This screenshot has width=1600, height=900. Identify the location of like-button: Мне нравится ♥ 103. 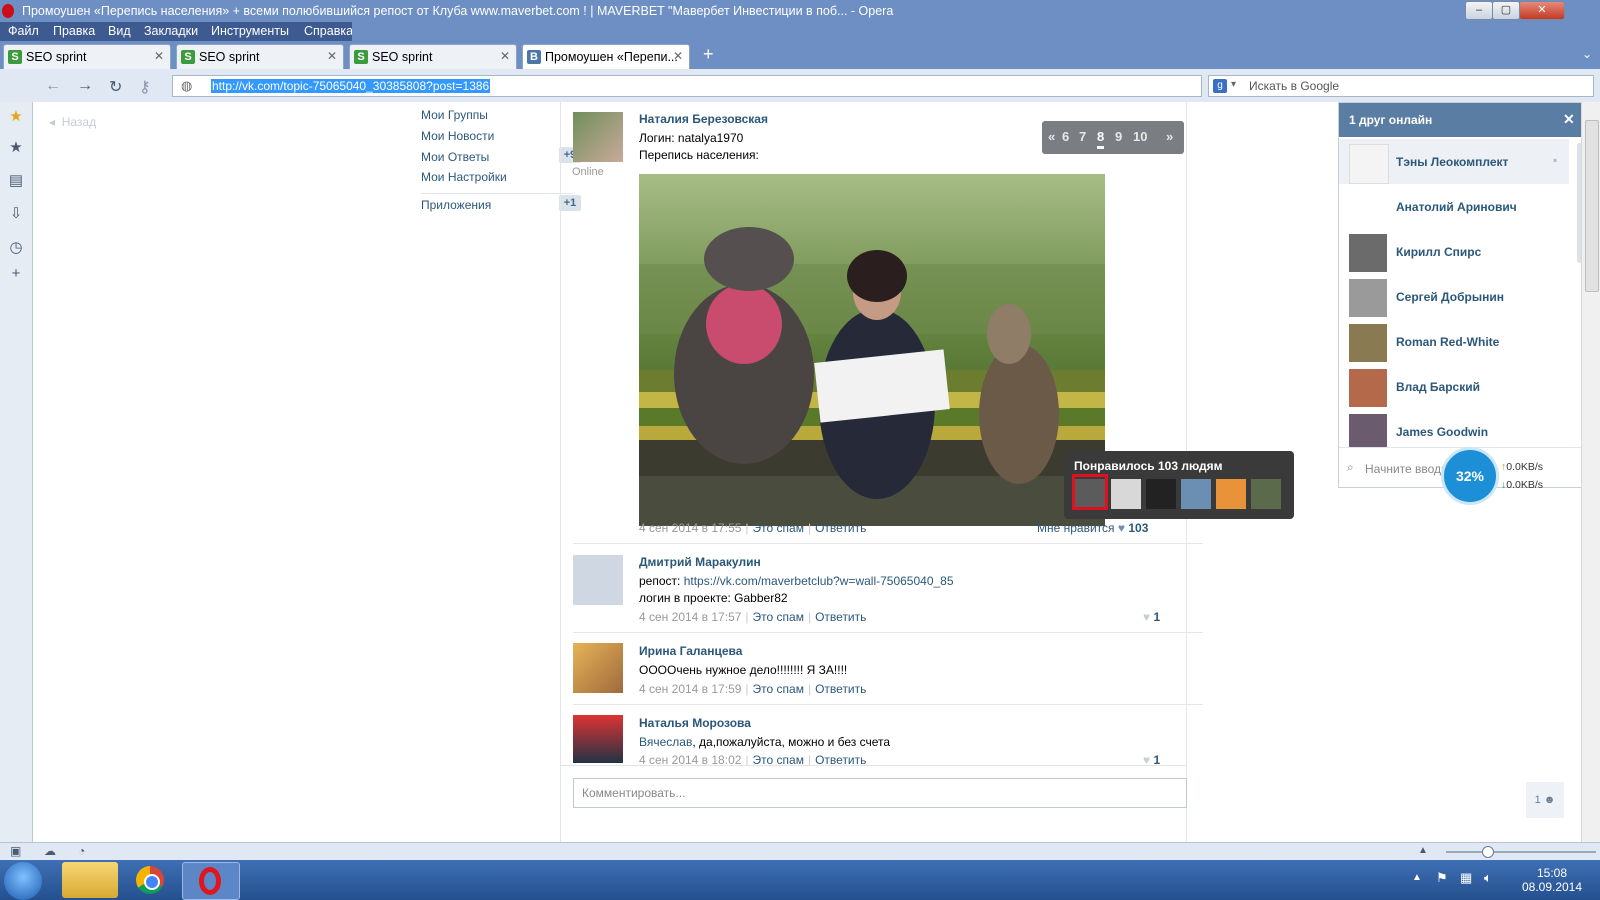
(1092, 528).